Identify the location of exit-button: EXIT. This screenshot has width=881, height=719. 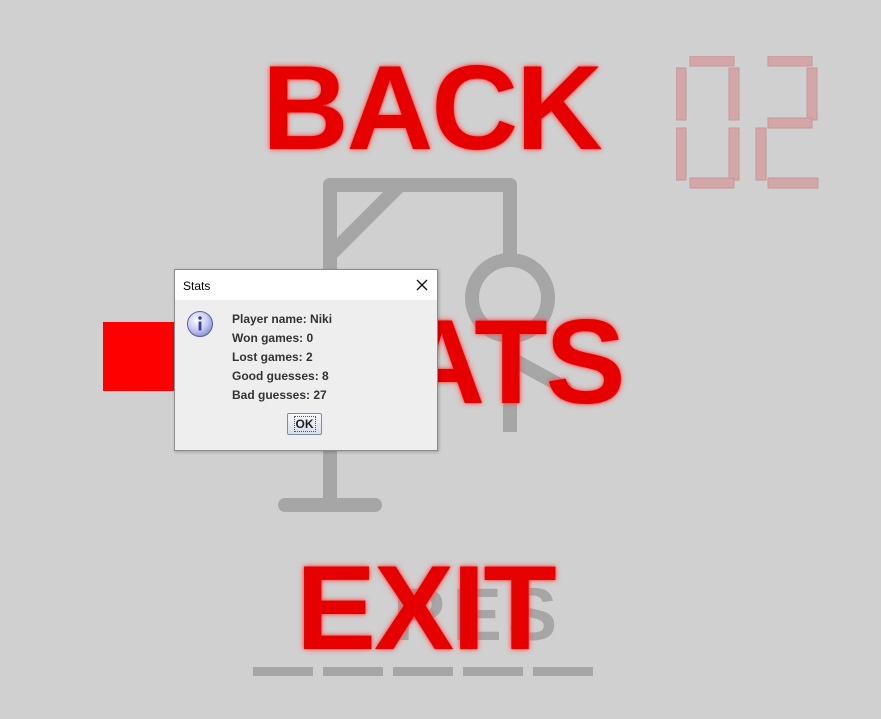
(426, 608).